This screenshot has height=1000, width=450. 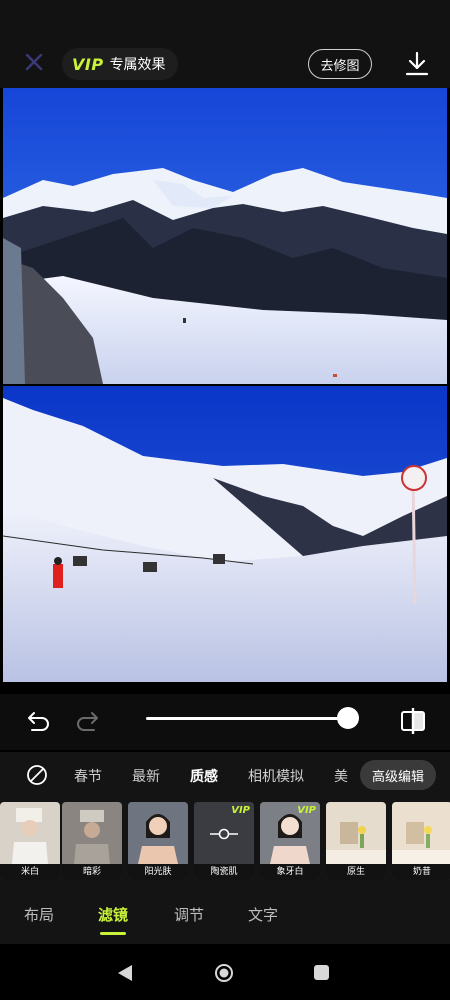 I want to click on filter-label: 阳光肤, so click(x=158, y=872).